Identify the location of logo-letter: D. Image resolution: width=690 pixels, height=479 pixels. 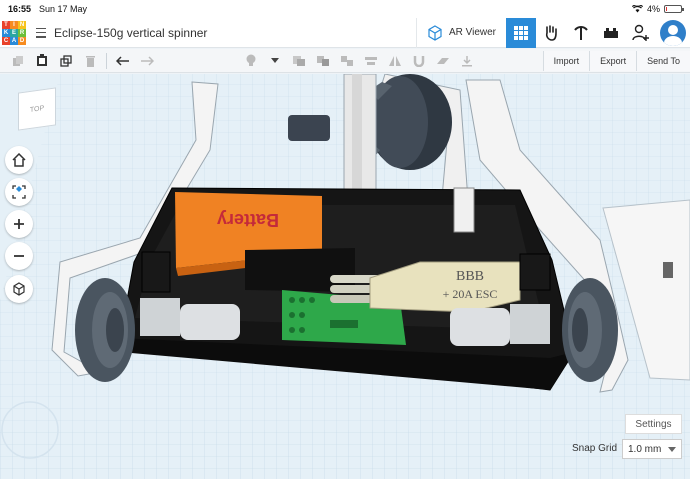
(22, 40).